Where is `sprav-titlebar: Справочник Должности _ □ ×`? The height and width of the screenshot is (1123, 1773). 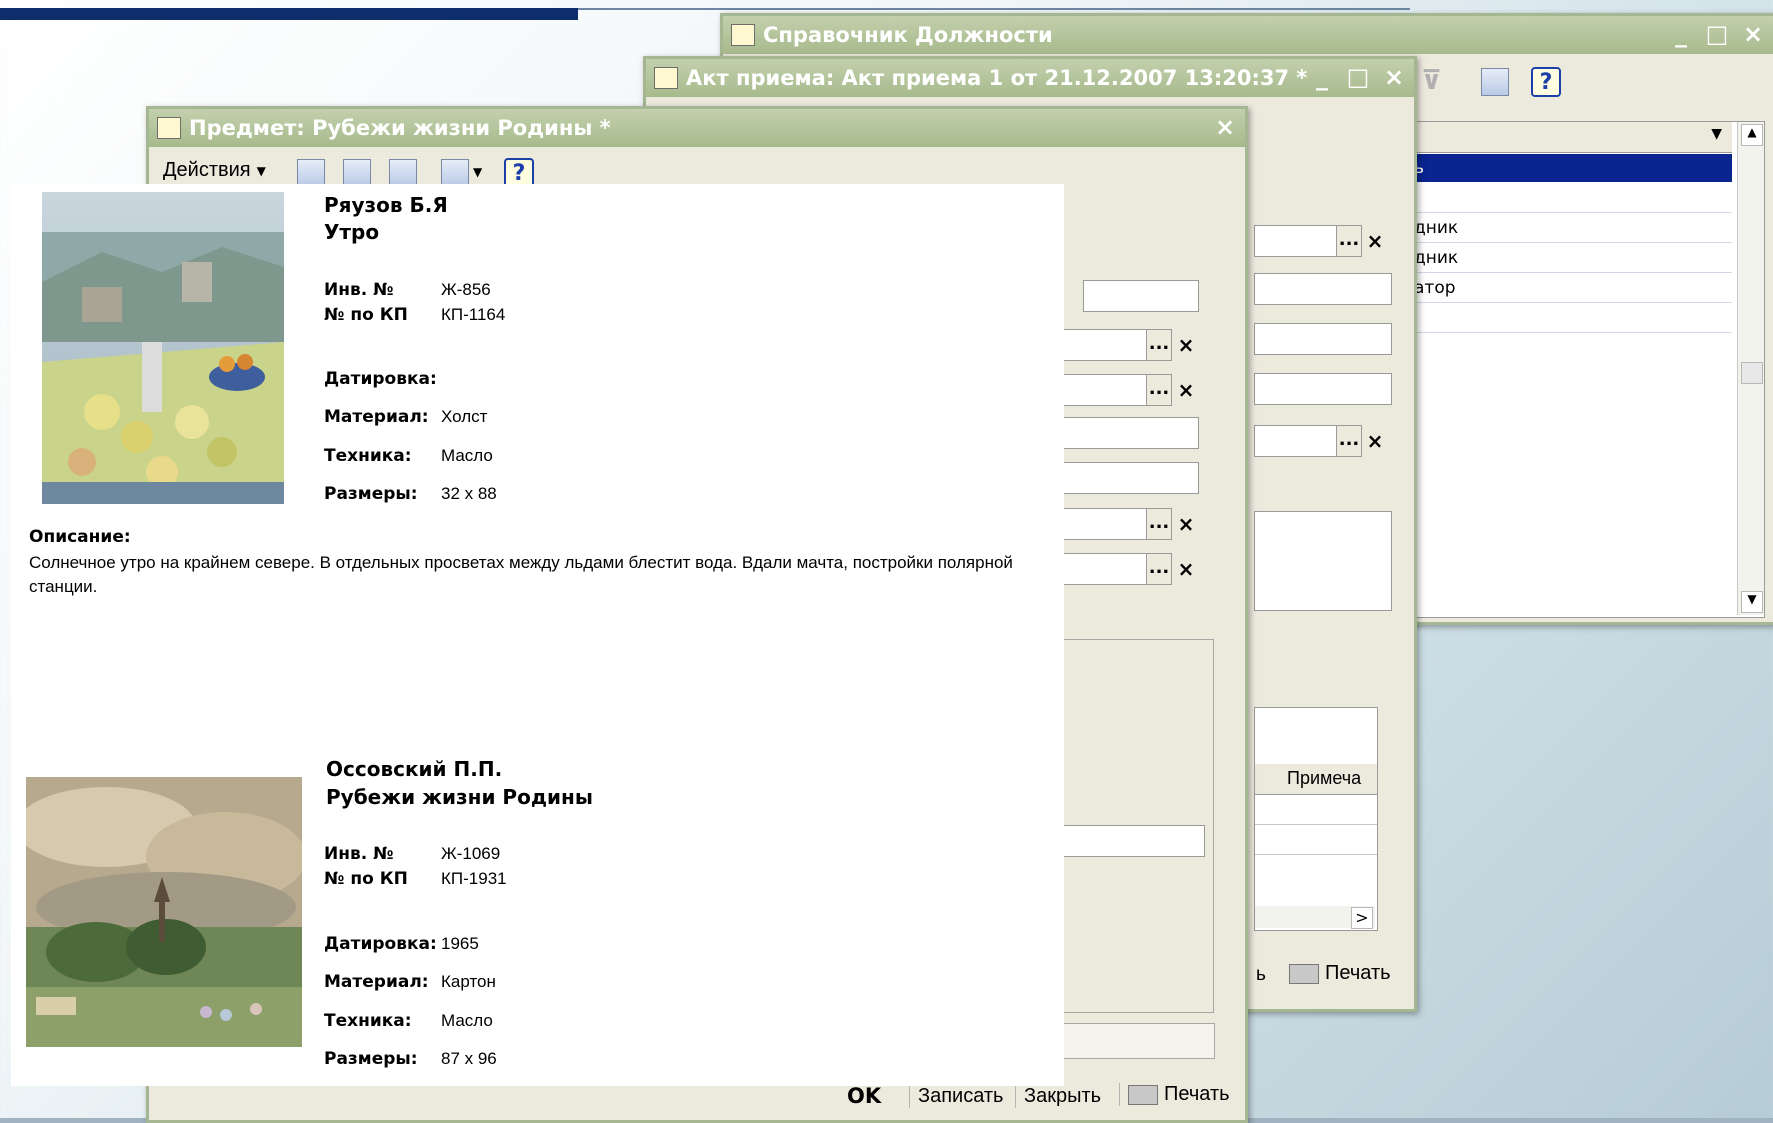
sprav-titlebar: Справочник Должности _ □ × is located at coordinates (1248, 35).